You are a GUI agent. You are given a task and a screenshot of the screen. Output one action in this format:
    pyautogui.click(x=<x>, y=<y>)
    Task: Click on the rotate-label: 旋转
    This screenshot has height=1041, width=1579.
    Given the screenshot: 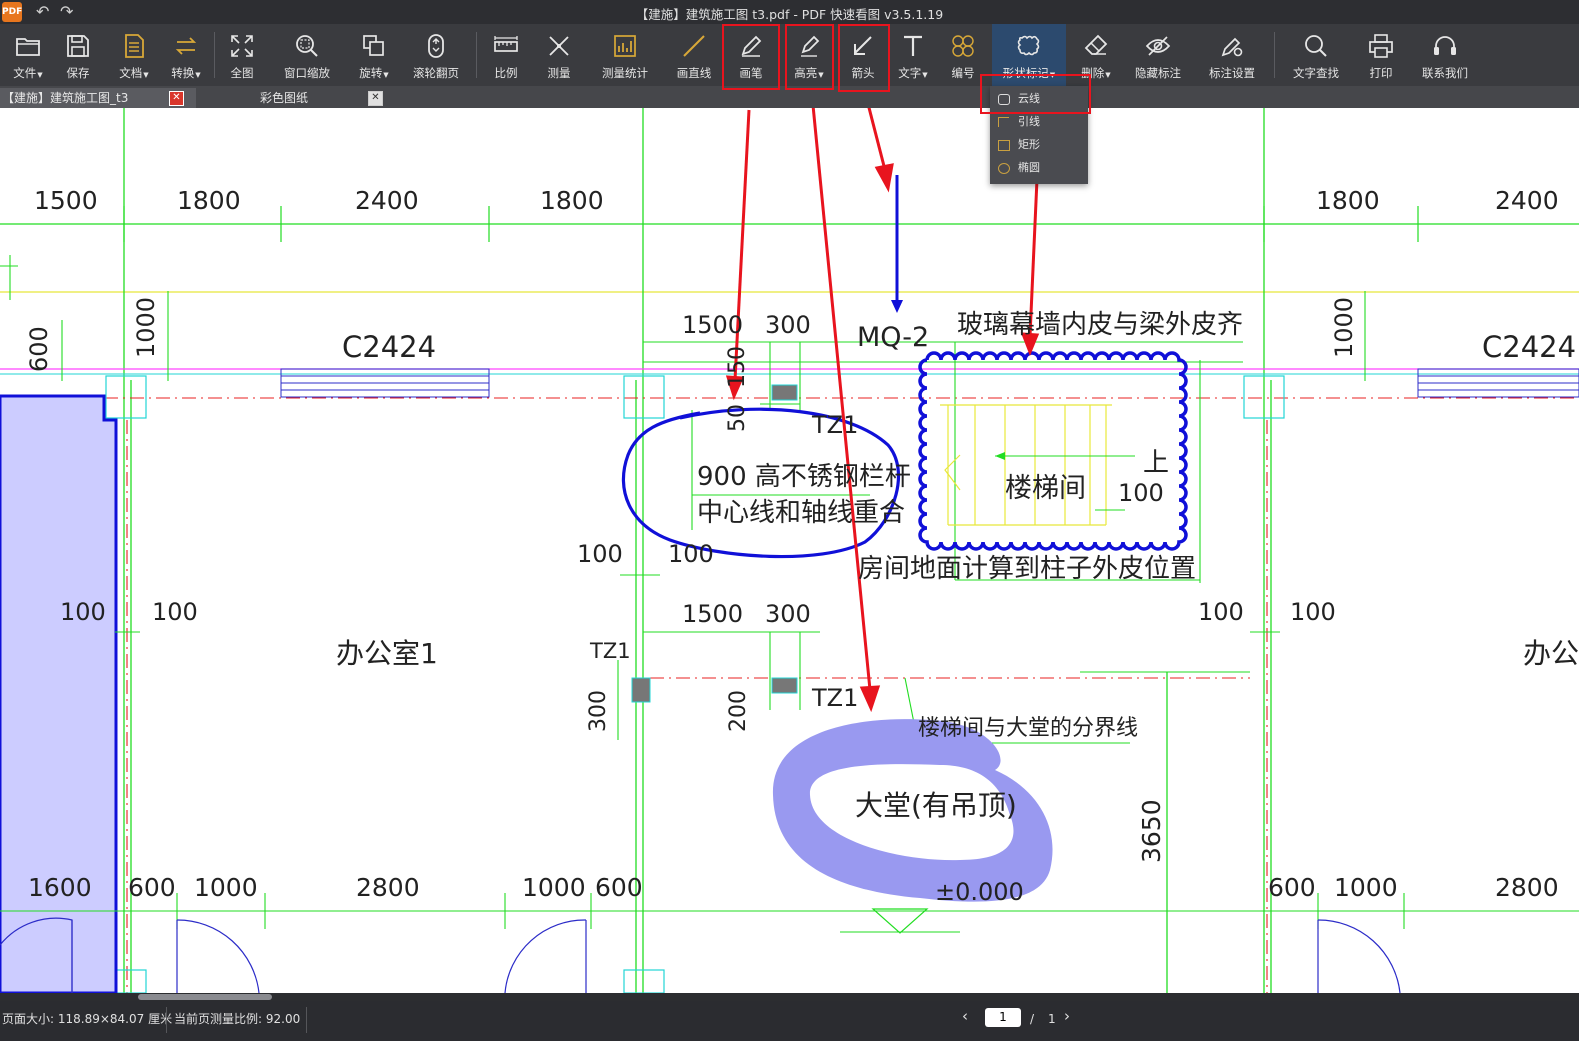 What is the action you would take?
    pyautogui.click(x=371, y=73)
    